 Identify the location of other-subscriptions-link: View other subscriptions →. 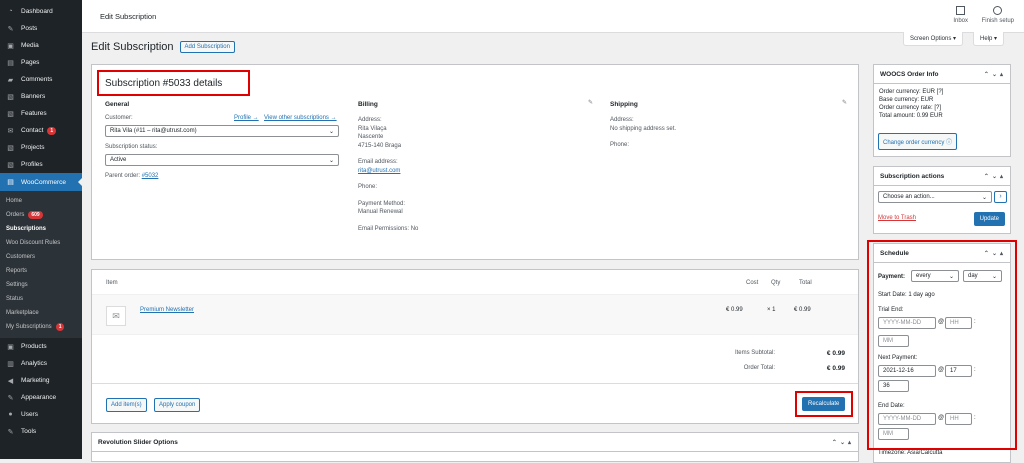
(300, 118).